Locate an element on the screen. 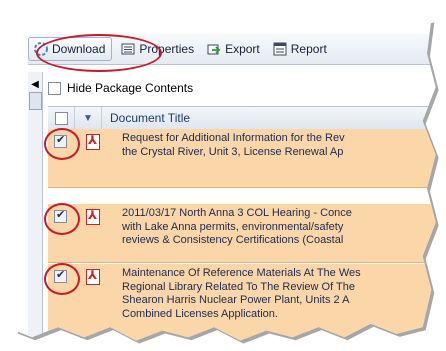  export-label: Export is located at coordinates (242, 49).